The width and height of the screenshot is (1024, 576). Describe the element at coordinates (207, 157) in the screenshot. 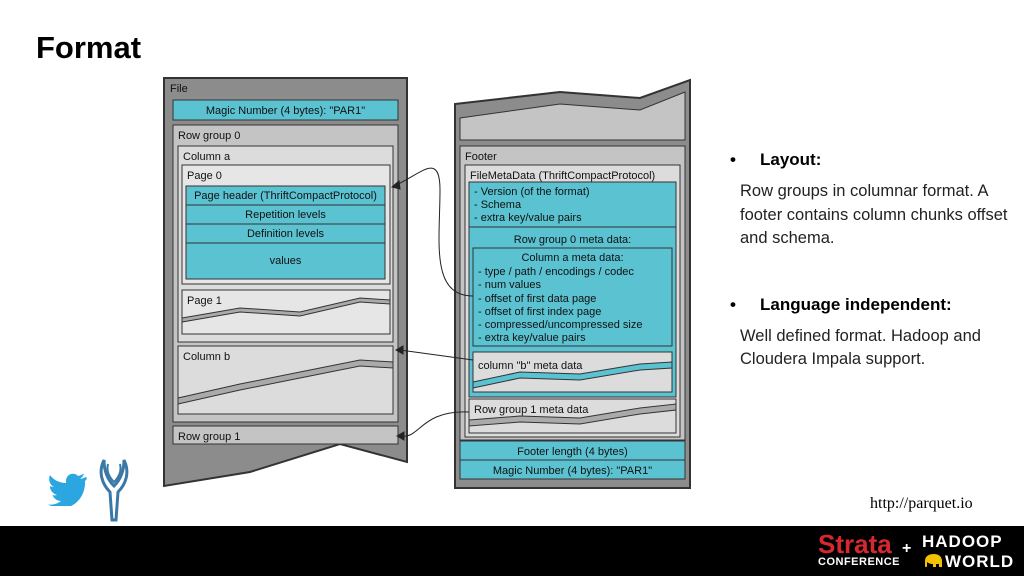

I see `column-a-label: Column a` at that location.